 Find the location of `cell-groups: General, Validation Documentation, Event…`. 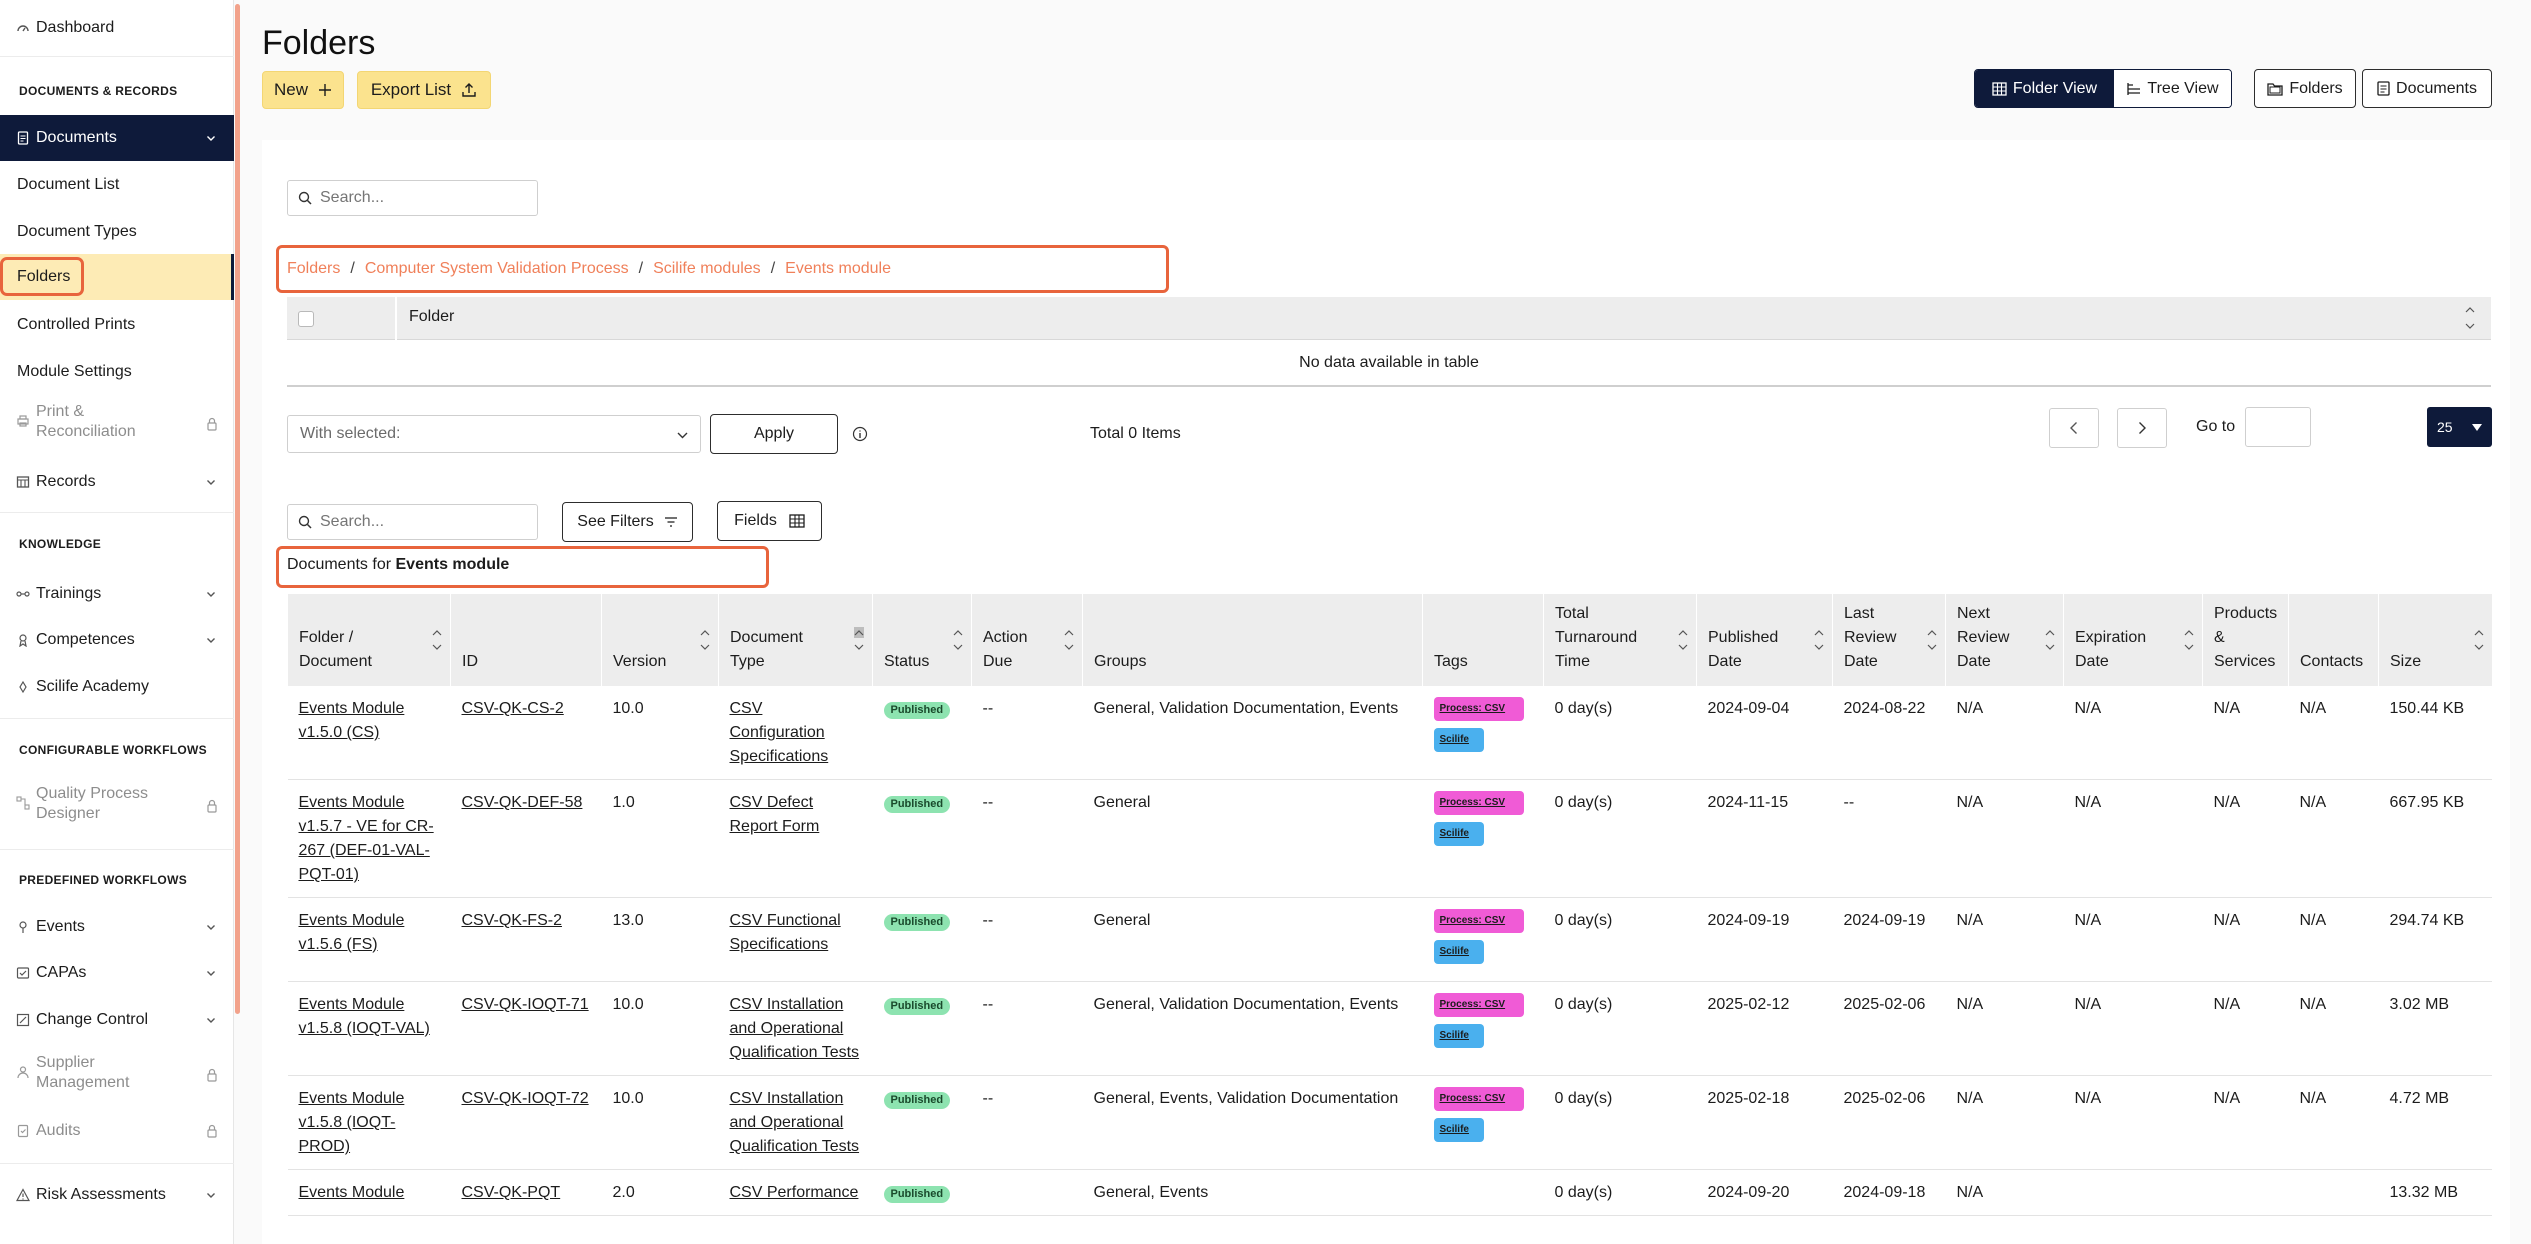

cell-groups: General, Validation Documentation, Event… is located at coordinates (1252, 1028).